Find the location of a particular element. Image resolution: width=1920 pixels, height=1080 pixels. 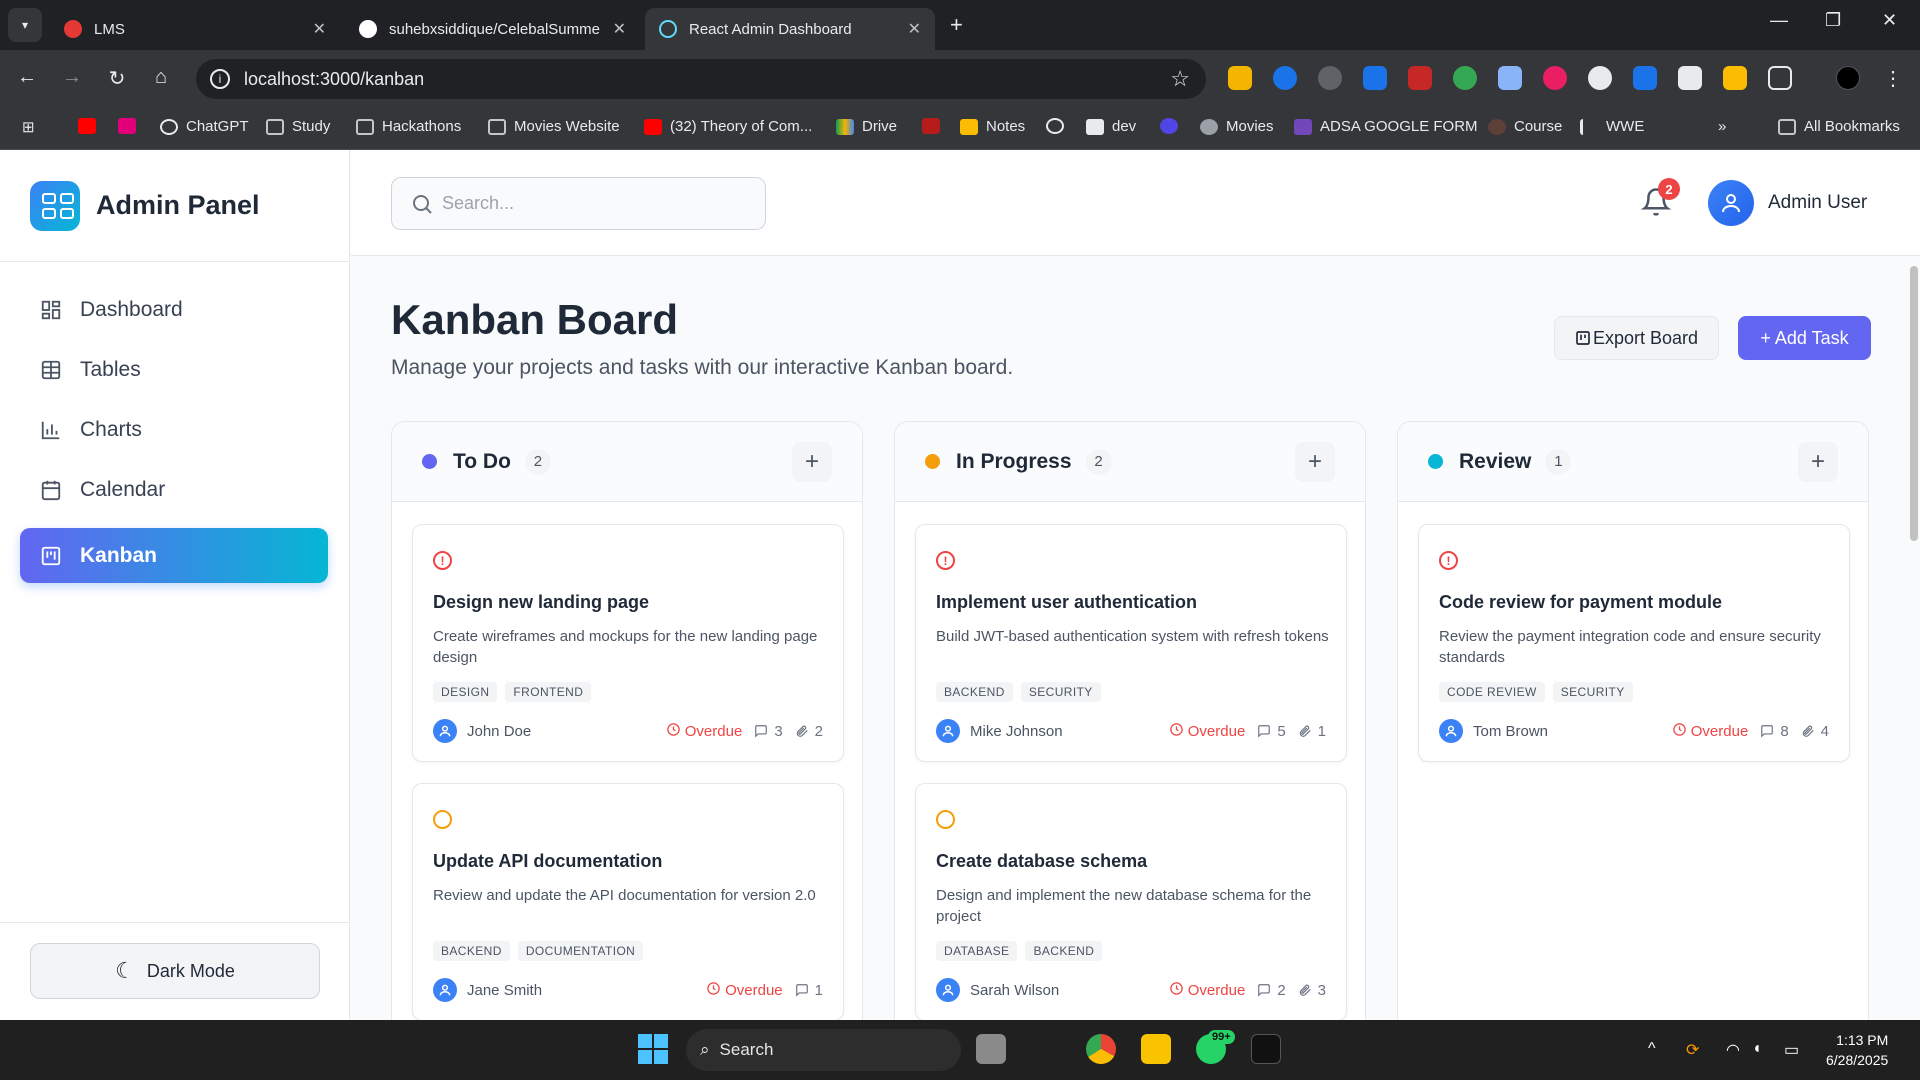

bookmark-movies-website: Movies Website is located at coordinates (554, 126).